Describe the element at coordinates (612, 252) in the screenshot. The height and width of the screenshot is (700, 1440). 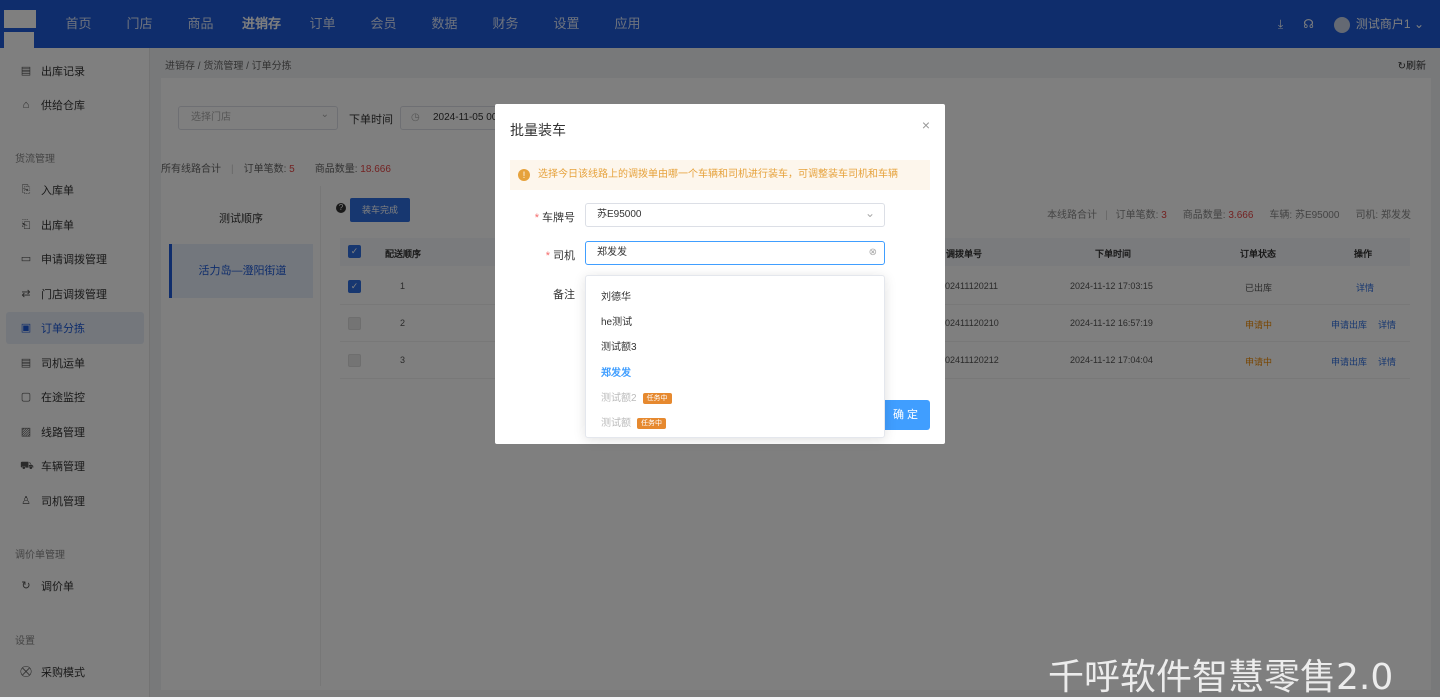
I see `driver-value: 郑发发` at that location.